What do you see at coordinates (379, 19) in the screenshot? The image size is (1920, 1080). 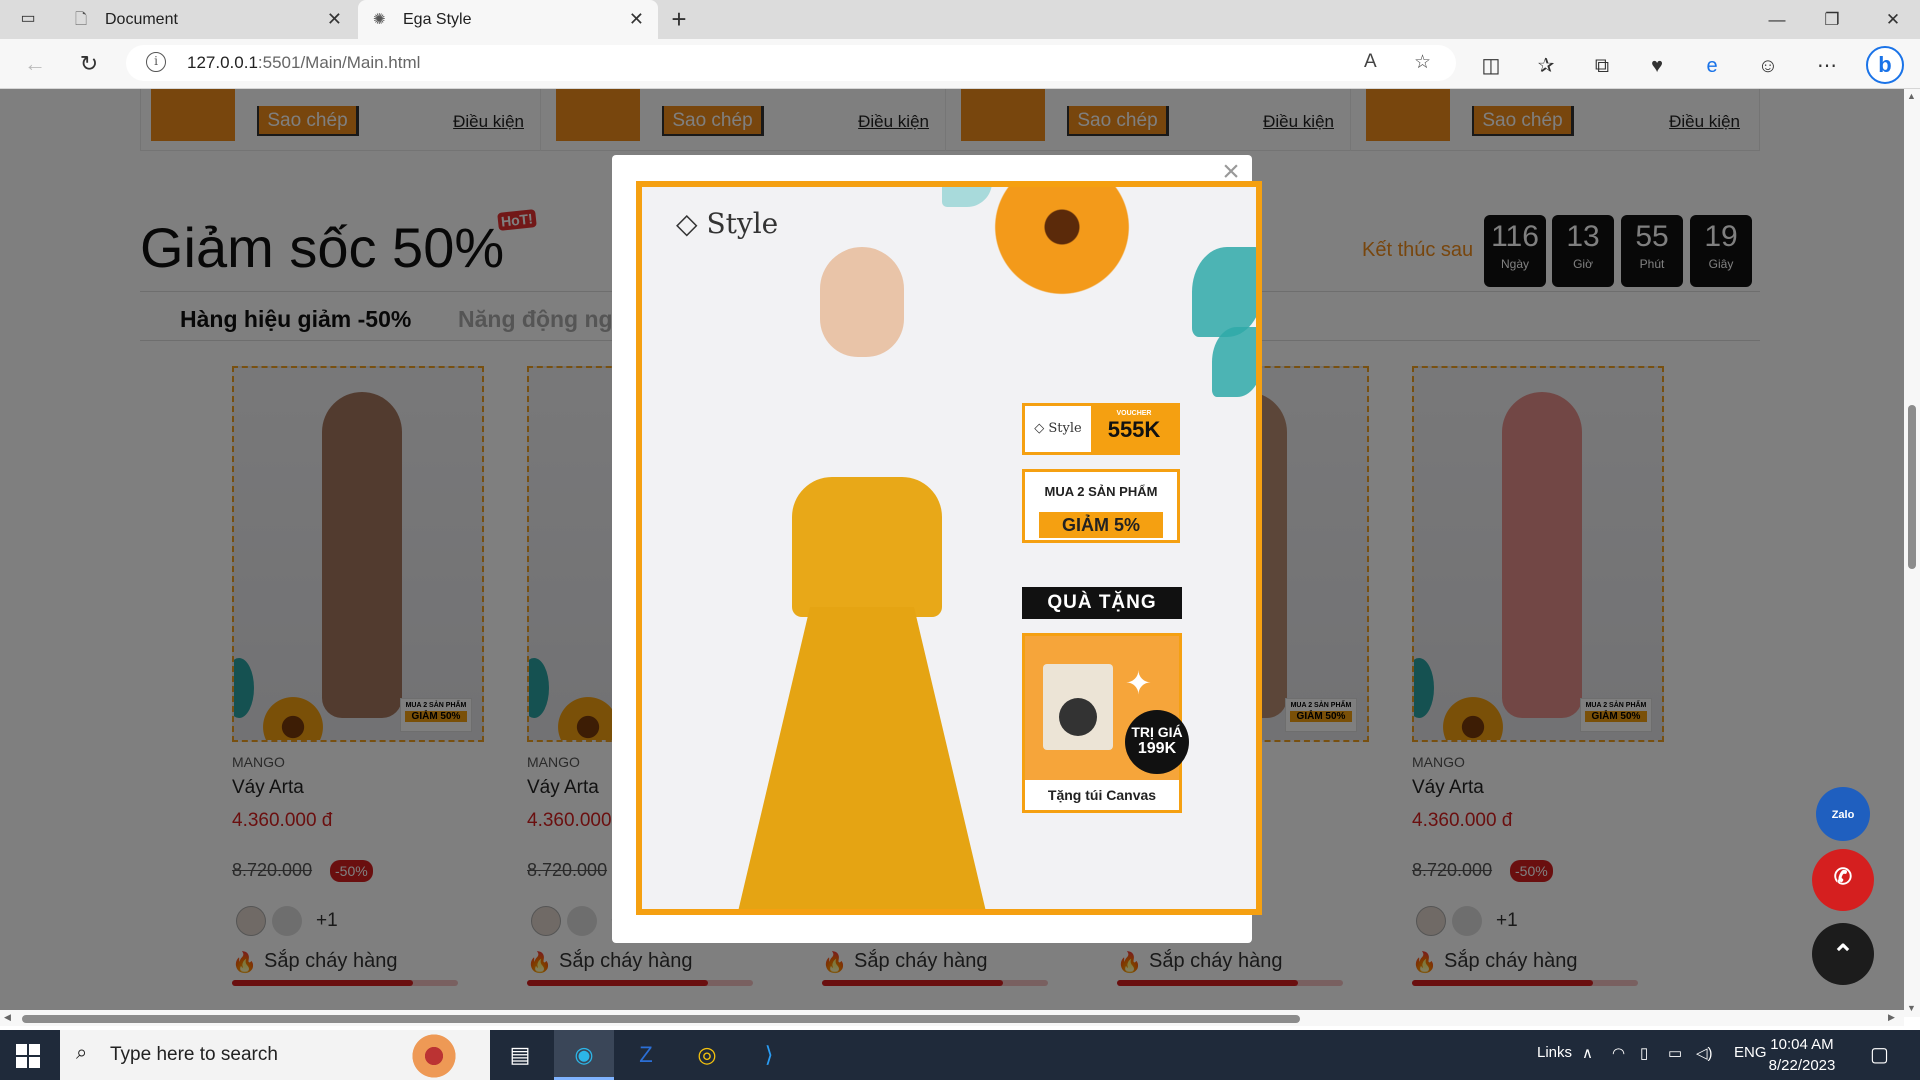 I see `site-favicon-icon: ✺` at bounding box center [379, 19].